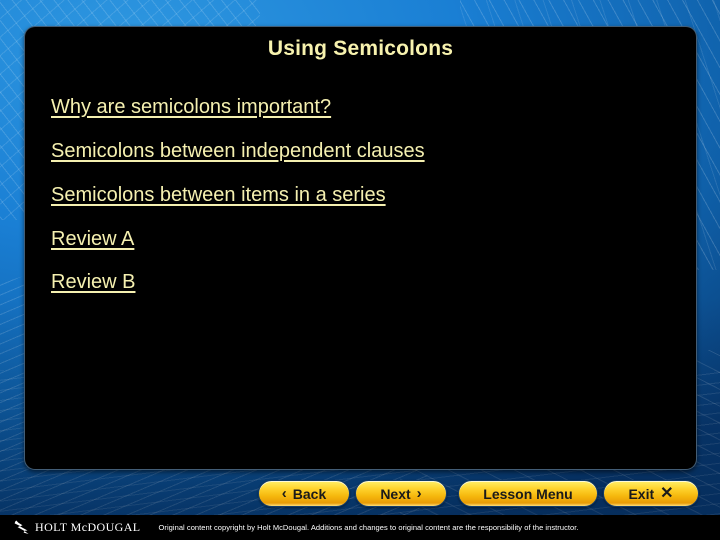 The height and width of the screenshot is (540, 720). What do you see at coordinates (667, 493) in the screenshot?
I see `close-x-icon: ✕` at bounding box center [667, 493].